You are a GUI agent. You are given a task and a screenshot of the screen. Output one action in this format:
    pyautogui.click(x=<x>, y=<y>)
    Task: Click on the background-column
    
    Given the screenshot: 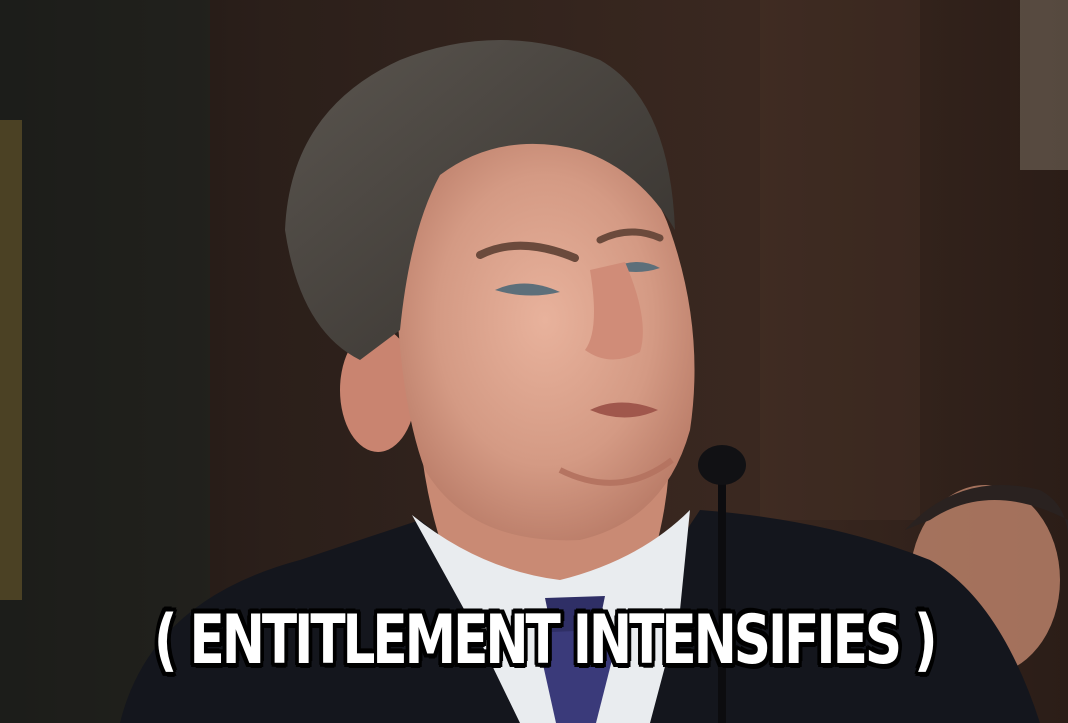 What is the action you would take?
    pyautogui.click(x=840, y=260)
    